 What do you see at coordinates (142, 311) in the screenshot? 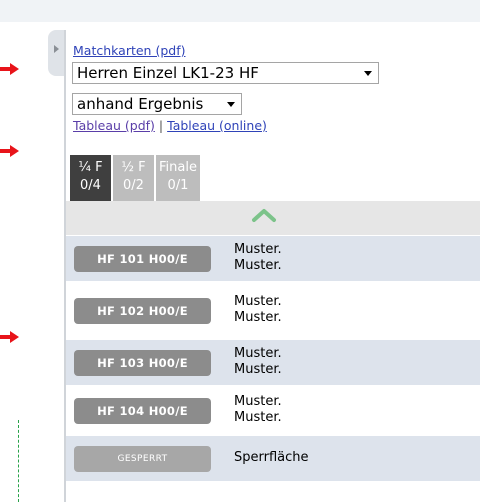
I see `match-button: HF 102 H00/E` at bounding box center [142, 311].